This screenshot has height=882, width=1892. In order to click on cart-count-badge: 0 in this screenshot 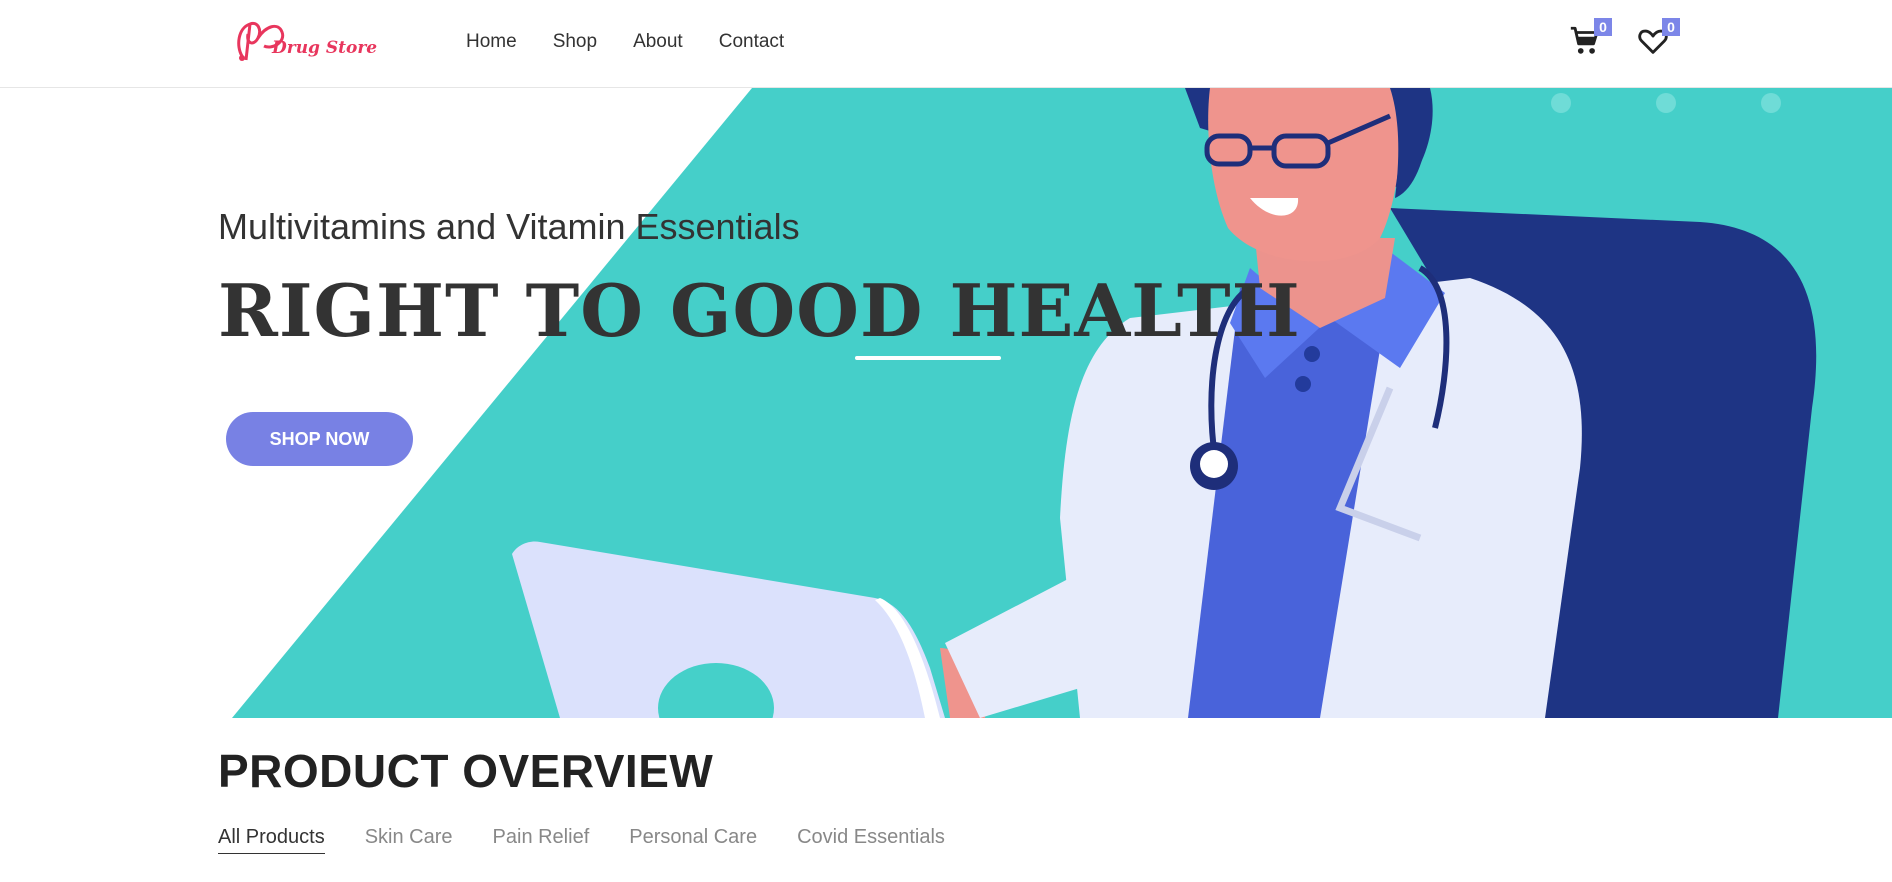, I will do `click(1603, 27)`.